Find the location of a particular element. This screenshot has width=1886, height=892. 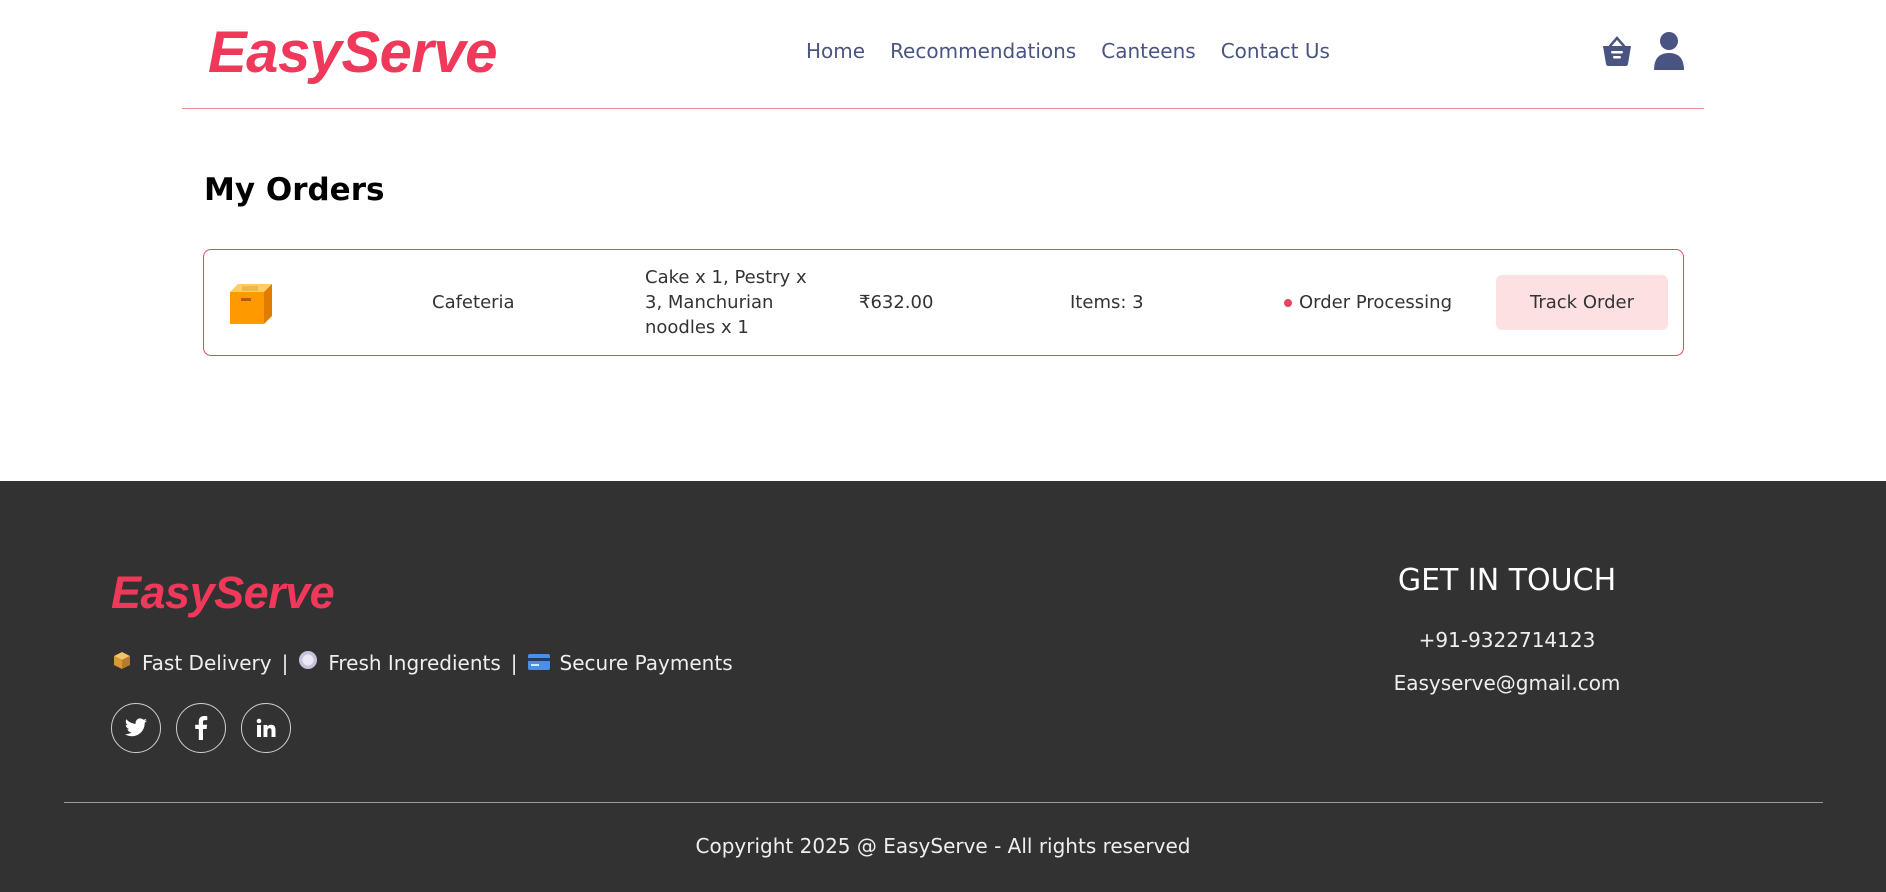

package-box-icon is located at coordinates (250, 304).